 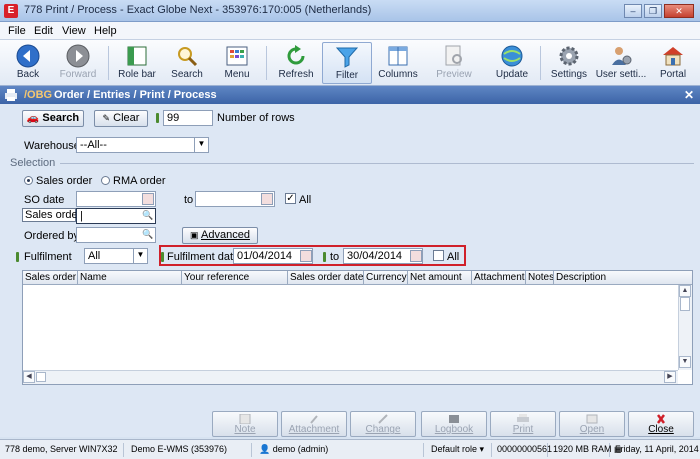 I want to click on toolbar-role-bar-label: Role bar, so click(x=137, y=74).